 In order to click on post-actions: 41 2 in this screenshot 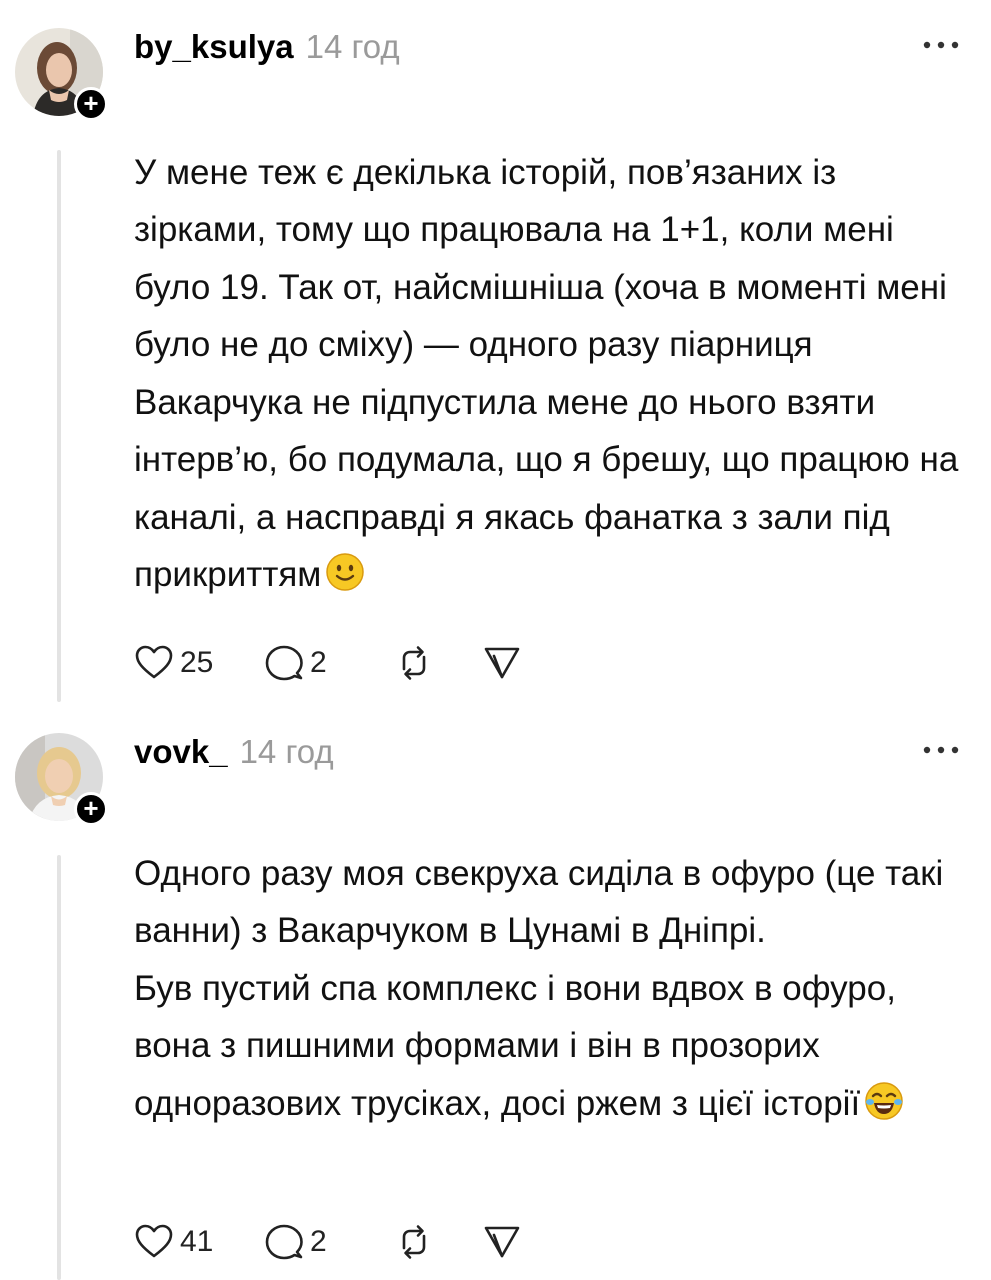, I will do `click(352, 1242)`.